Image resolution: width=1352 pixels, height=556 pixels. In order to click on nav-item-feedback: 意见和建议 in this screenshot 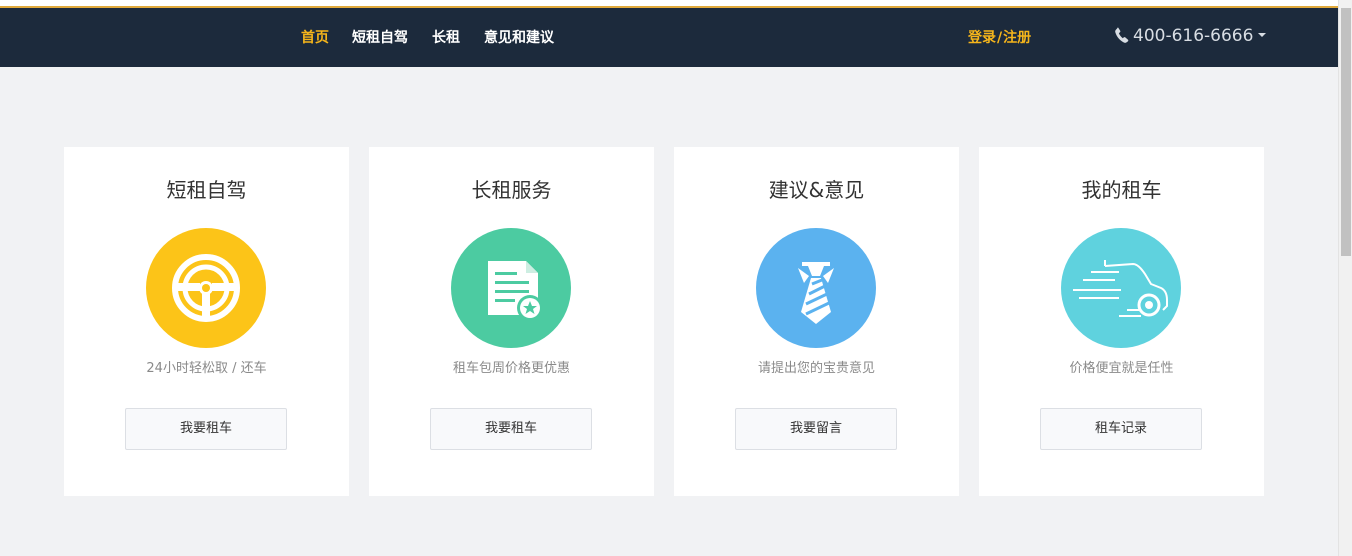, I will do `click(519, 38)`.